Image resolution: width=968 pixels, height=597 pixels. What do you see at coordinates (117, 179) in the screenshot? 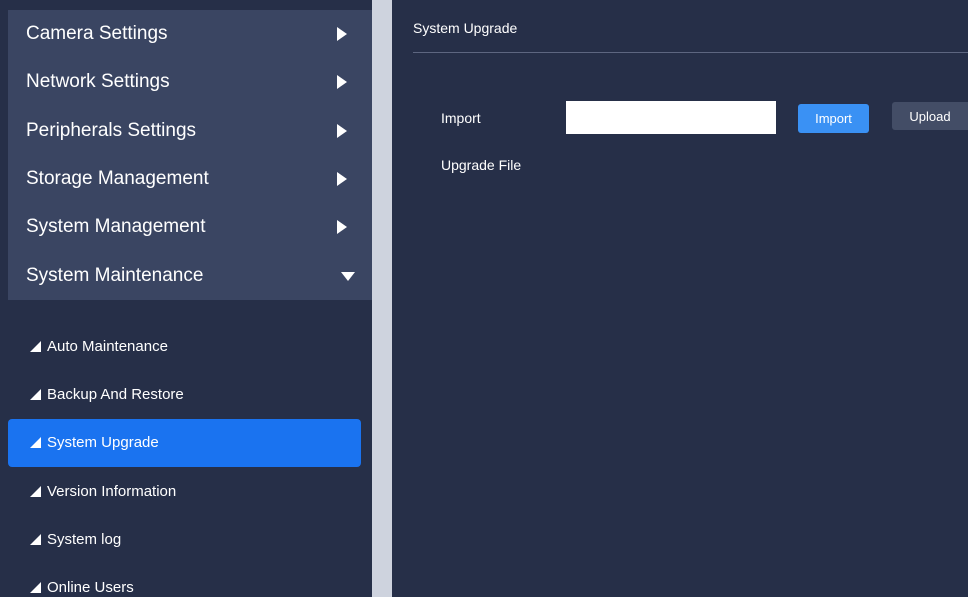
I see `menu-item-label: Storage Management` at bounding box center [117, 179].